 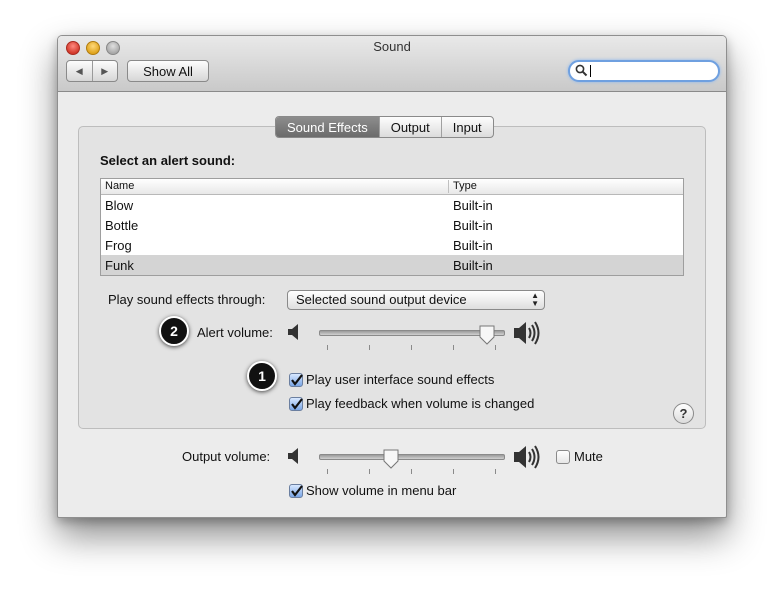 I want to click on table-row: Bottle Built-in, so click(x=392, y=225).